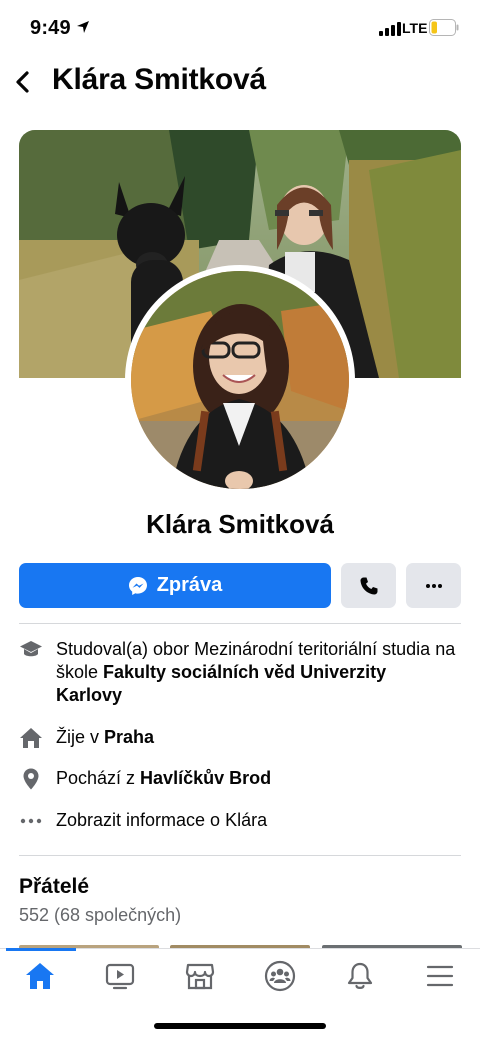  I want to click on status-time: 9:49, so click(50, 28).